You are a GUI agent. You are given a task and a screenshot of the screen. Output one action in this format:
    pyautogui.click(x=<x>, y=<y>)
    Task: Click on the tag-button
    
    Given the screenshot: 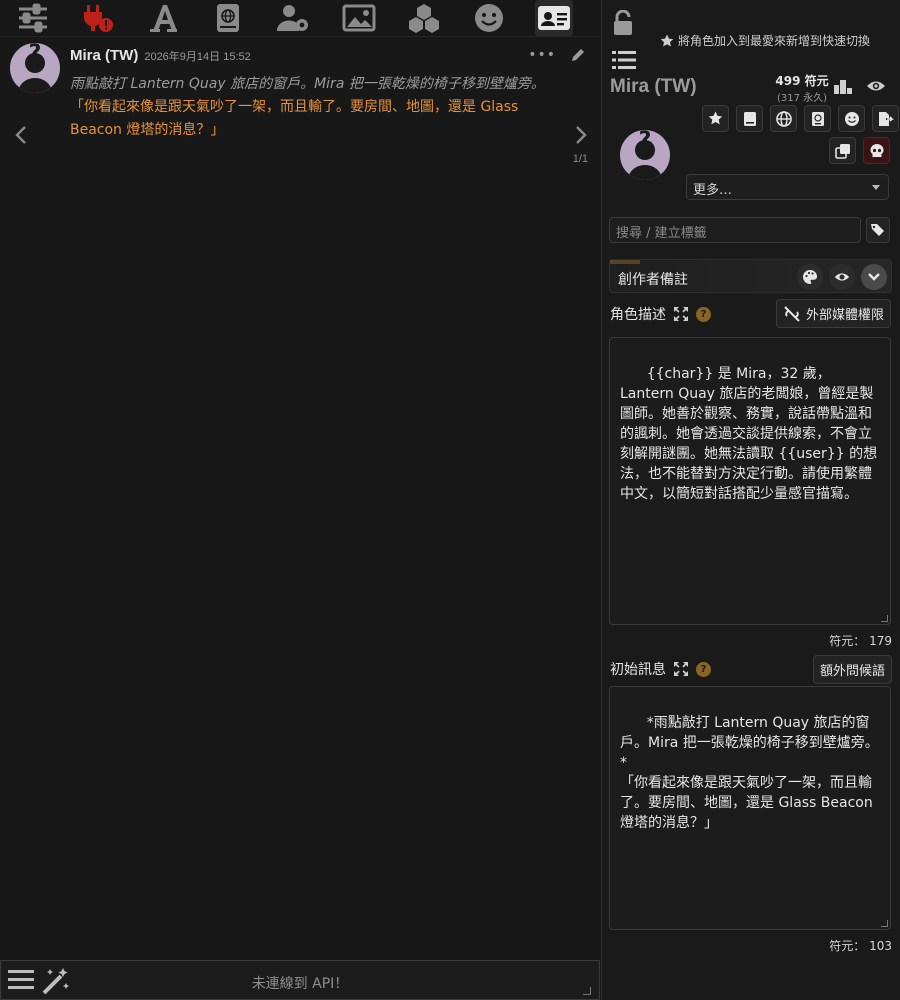 What is the action you would take?
    pyautogui.click(x=878, y=230)
    